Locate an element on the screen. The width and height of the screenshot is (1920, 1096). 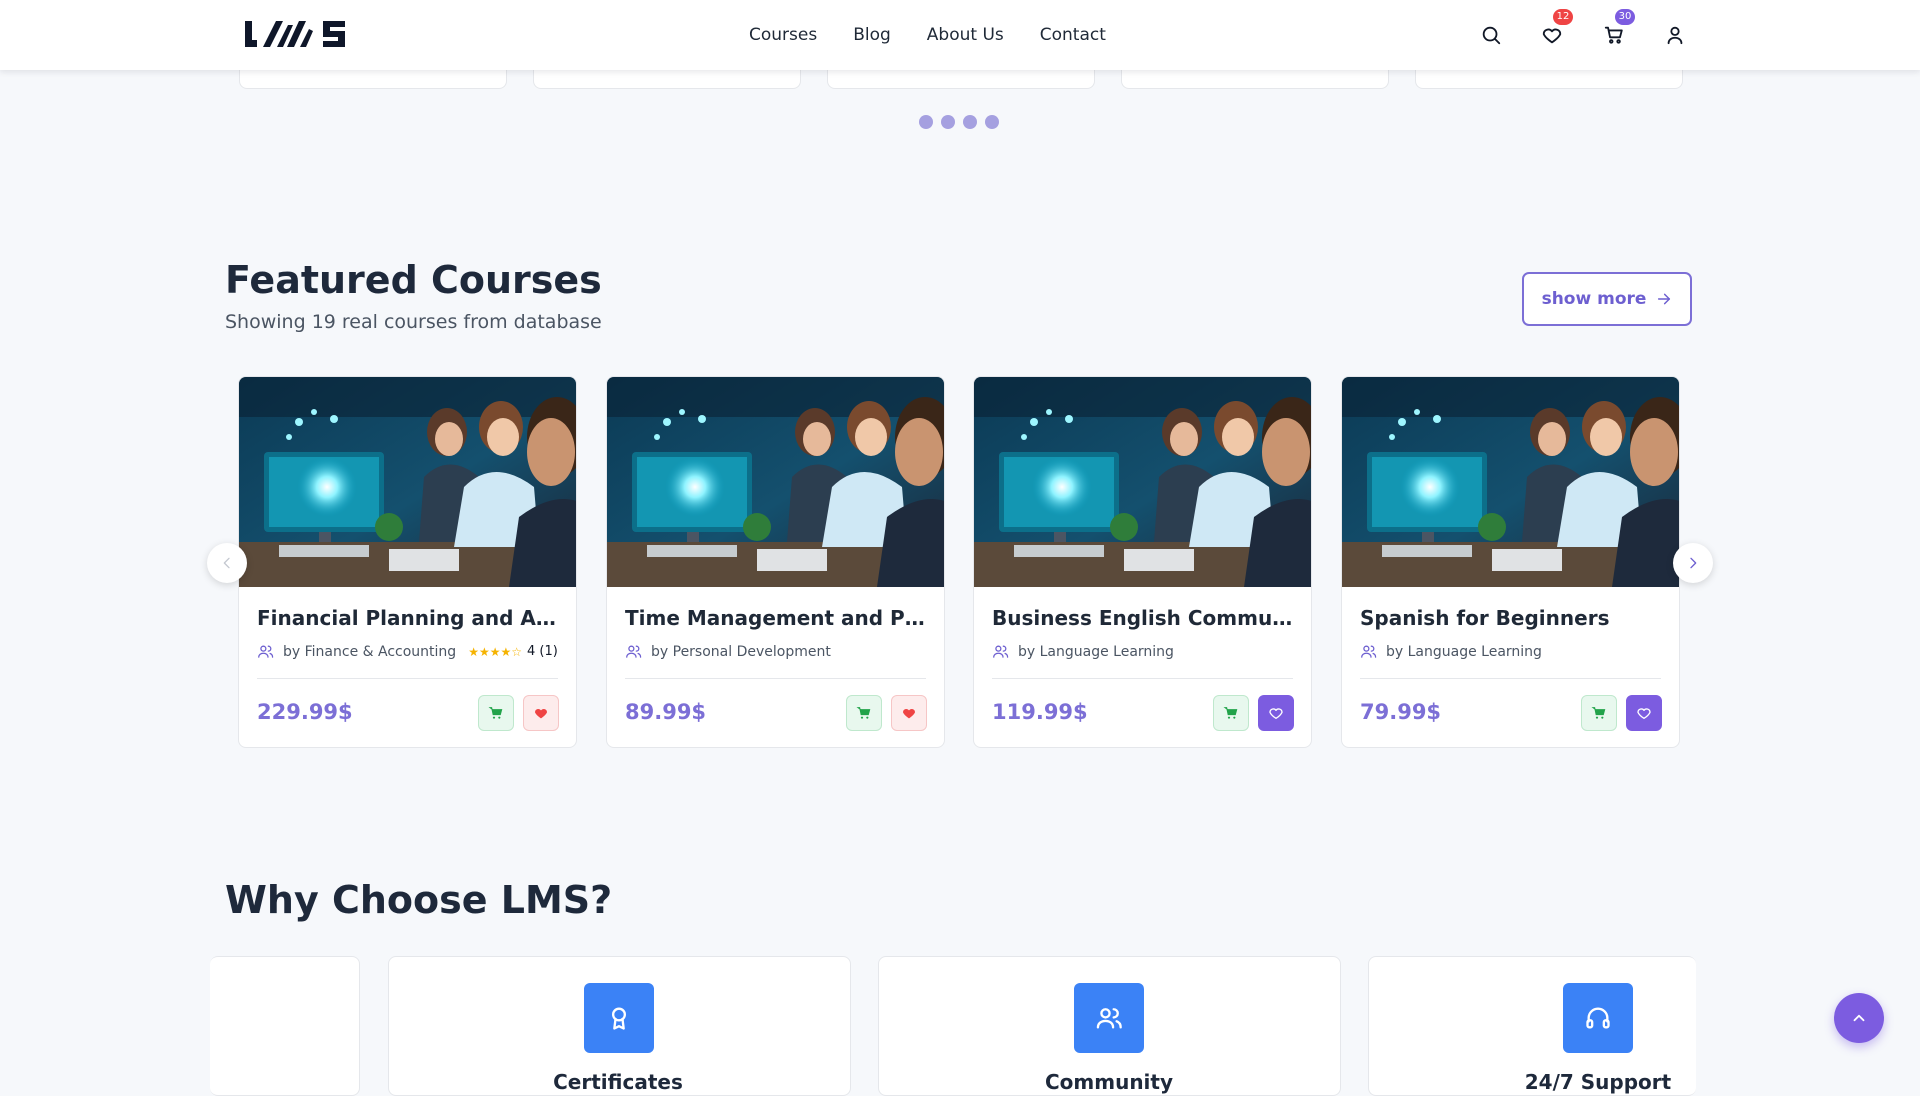
course-price: 89.99$ is located at coordinates (666, 712).